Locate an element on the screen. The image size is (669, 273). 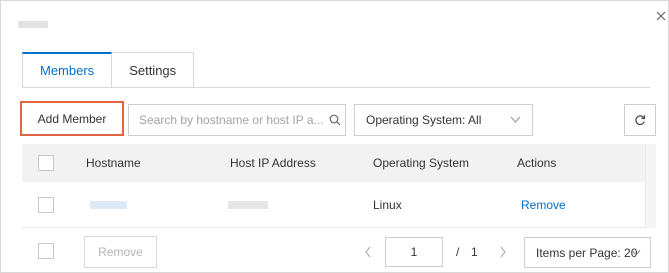
hostname-link is located at coordinates (108, 204).